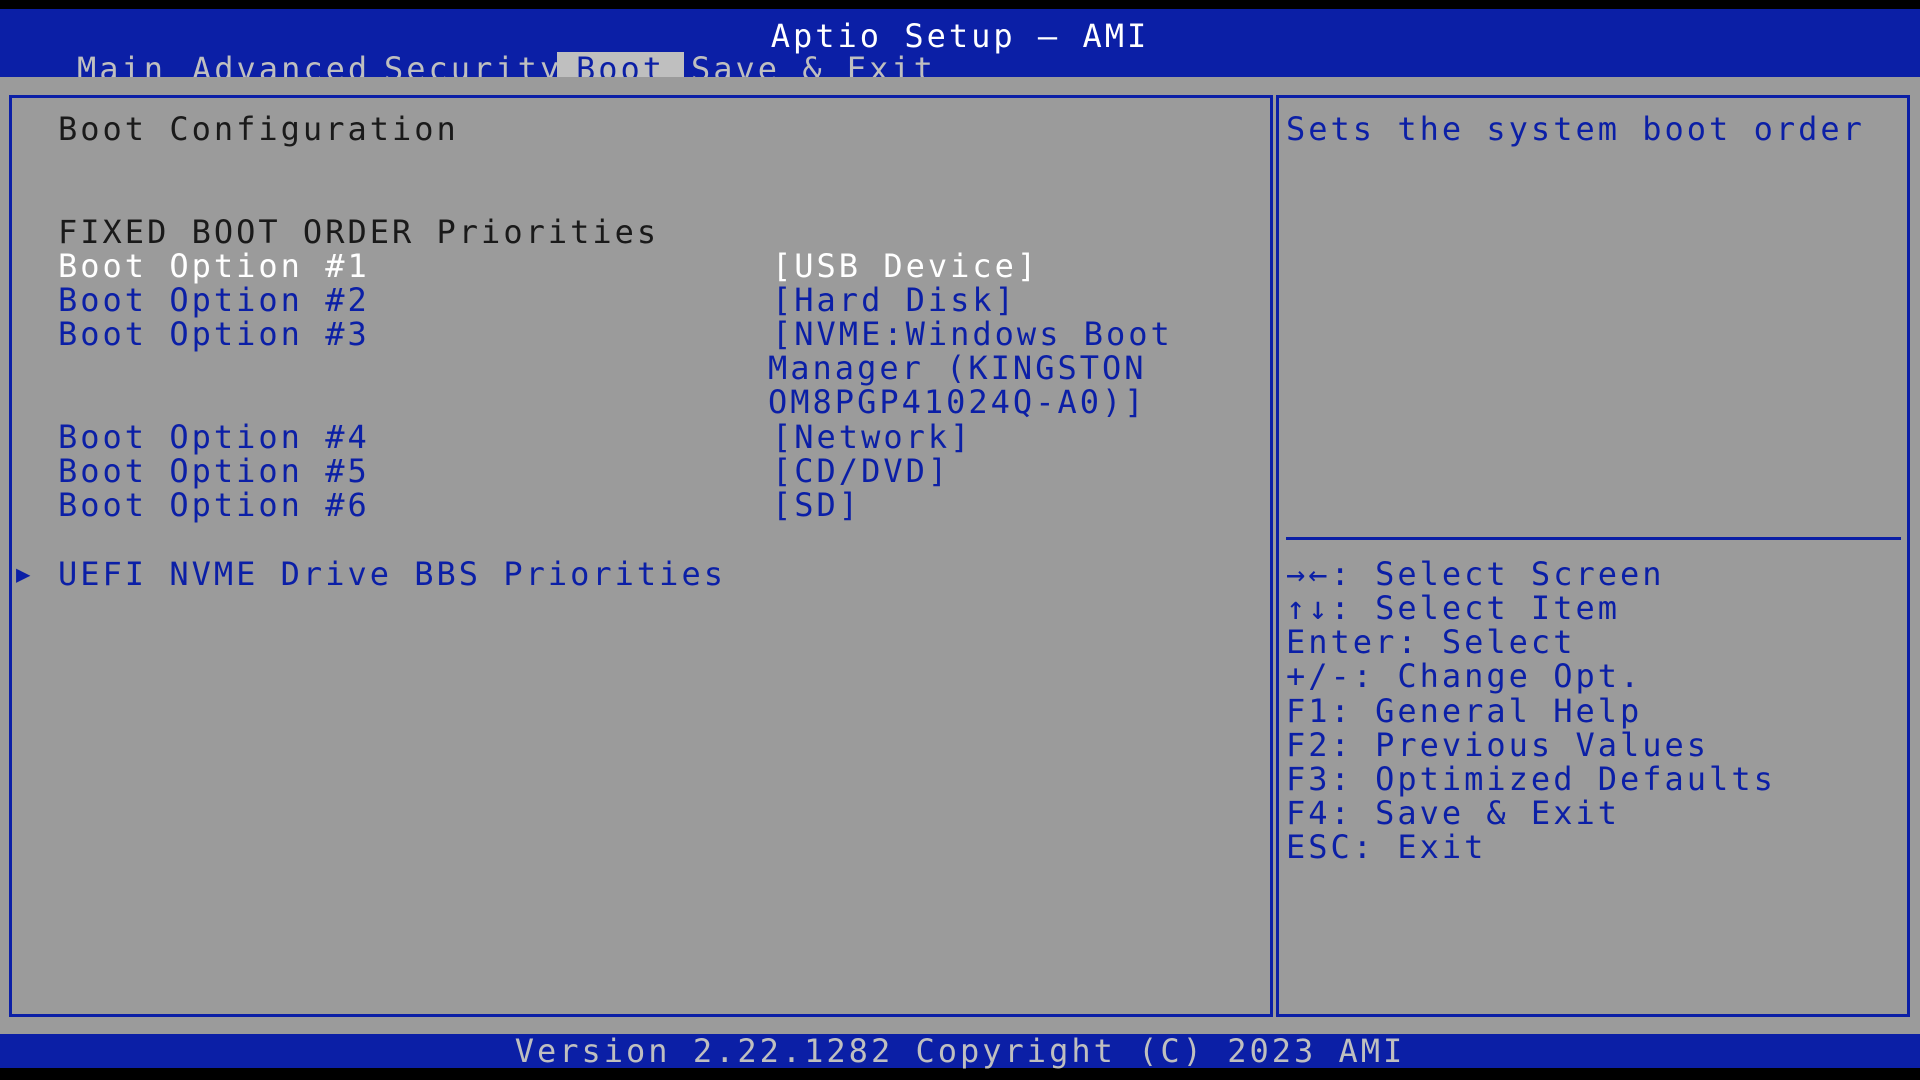 The image size is (1920, 1080). Describe the element at coordinates (25, 574) in the screenshot. I see `submenu-arrow-icon: ▶` at that location.